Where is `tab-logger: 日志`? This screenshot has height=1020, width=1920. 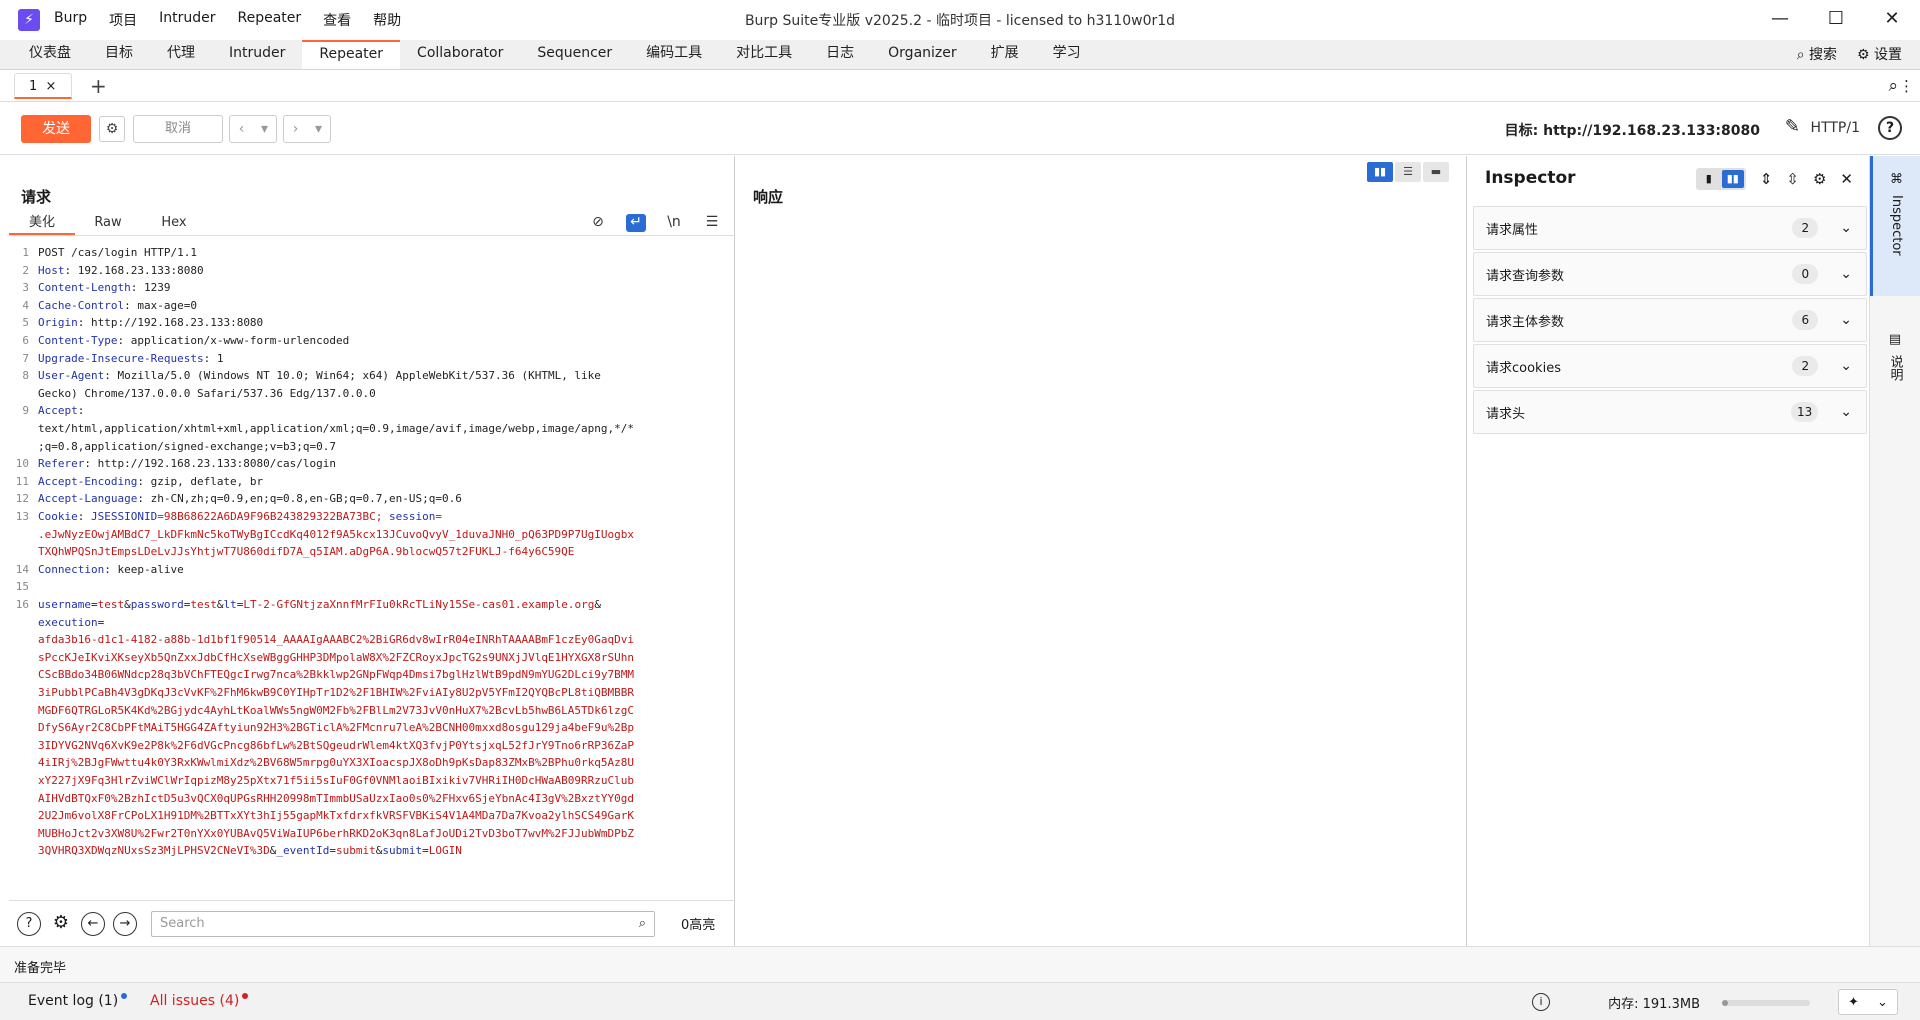 tab-logger: 日志 is located at coordinates (840, 54).